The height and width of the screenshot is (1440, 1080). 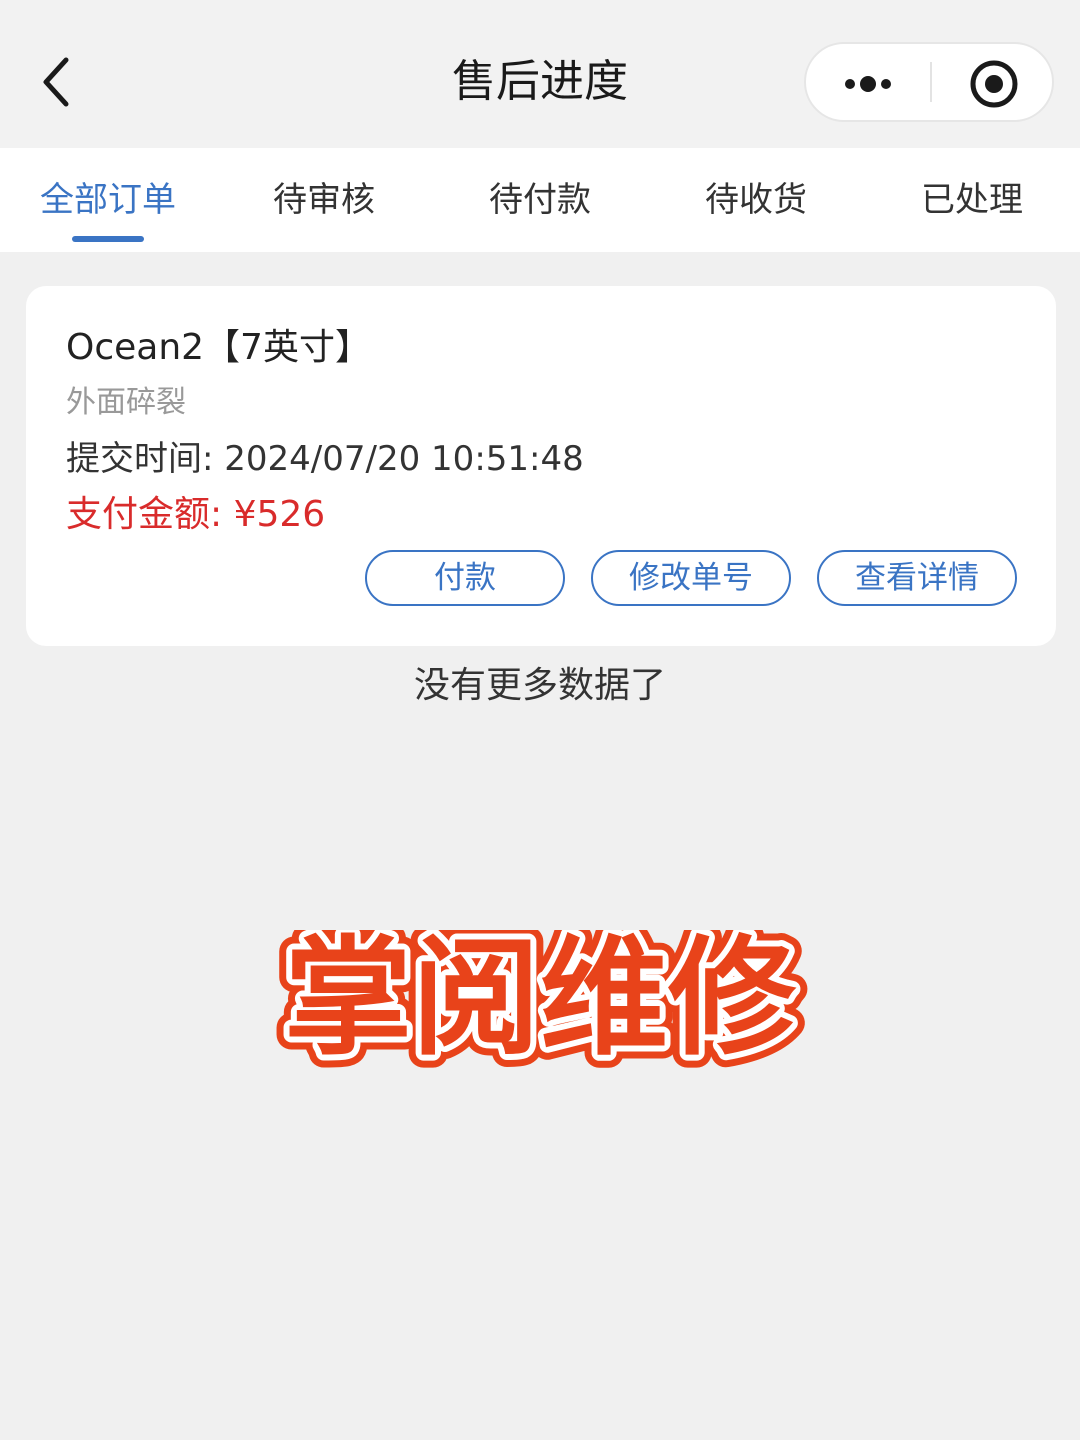 I want to click on more-dots-icon, so click(x=868, y=84).